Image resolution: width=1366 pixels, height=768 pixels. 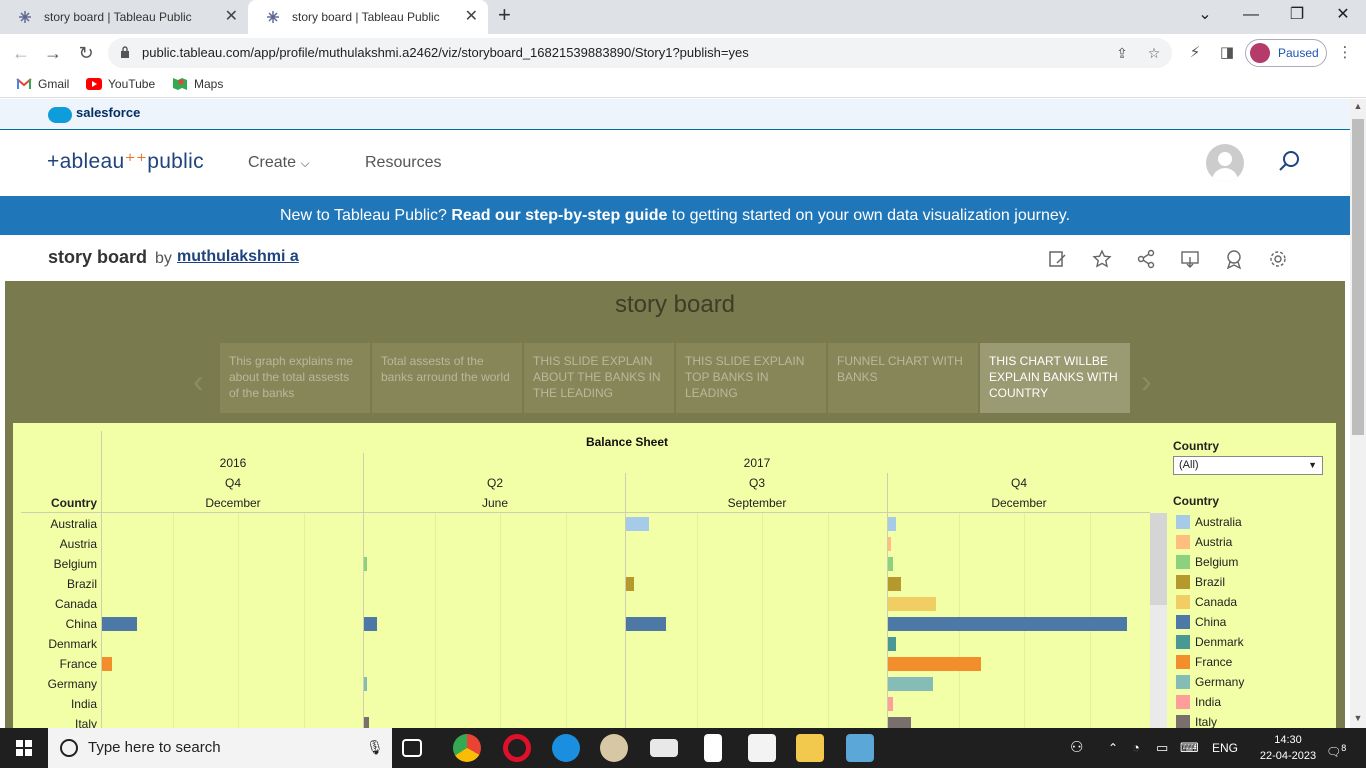 I want to click on country-filter-select: (All) ▼, so click(x=1248, y=465).